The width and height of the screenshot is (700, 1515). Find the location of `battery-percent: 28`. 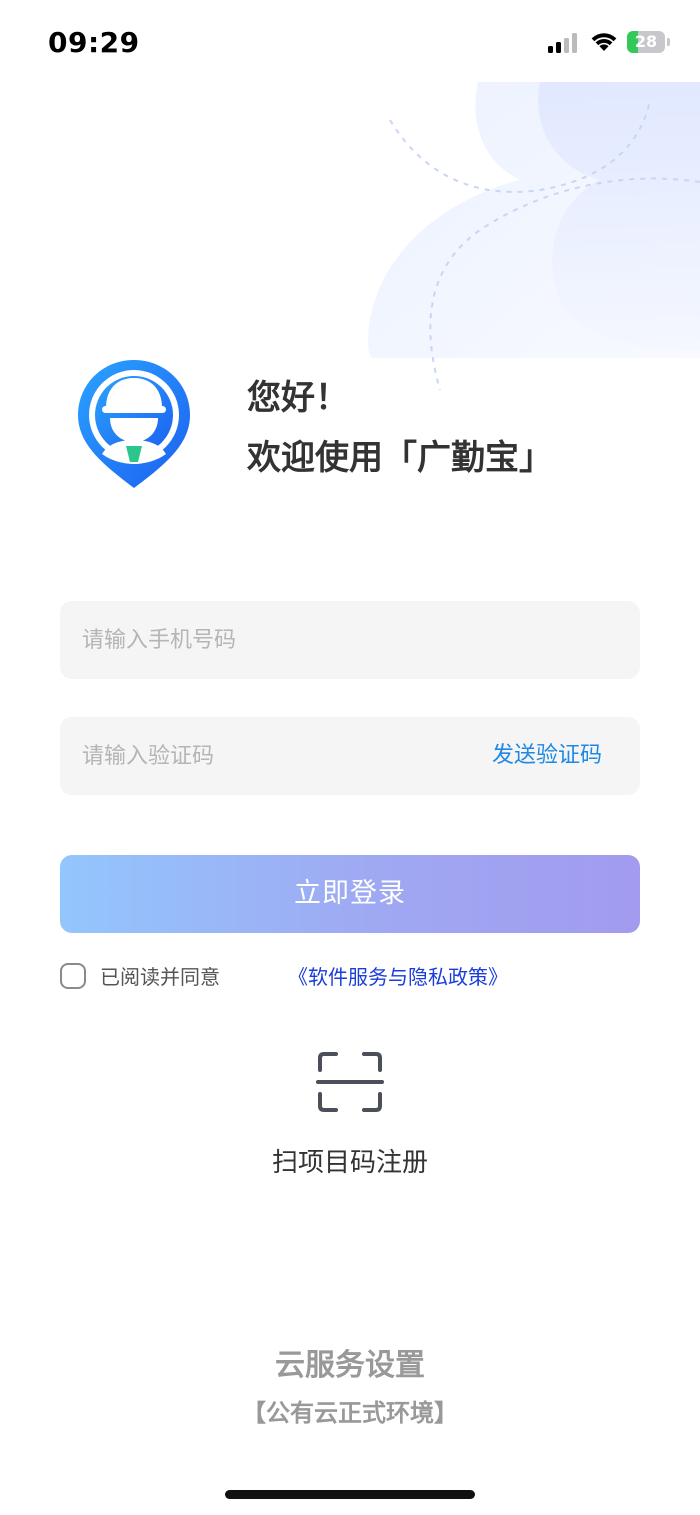

battery-percent: 28 is located at coordinates (646, 41).